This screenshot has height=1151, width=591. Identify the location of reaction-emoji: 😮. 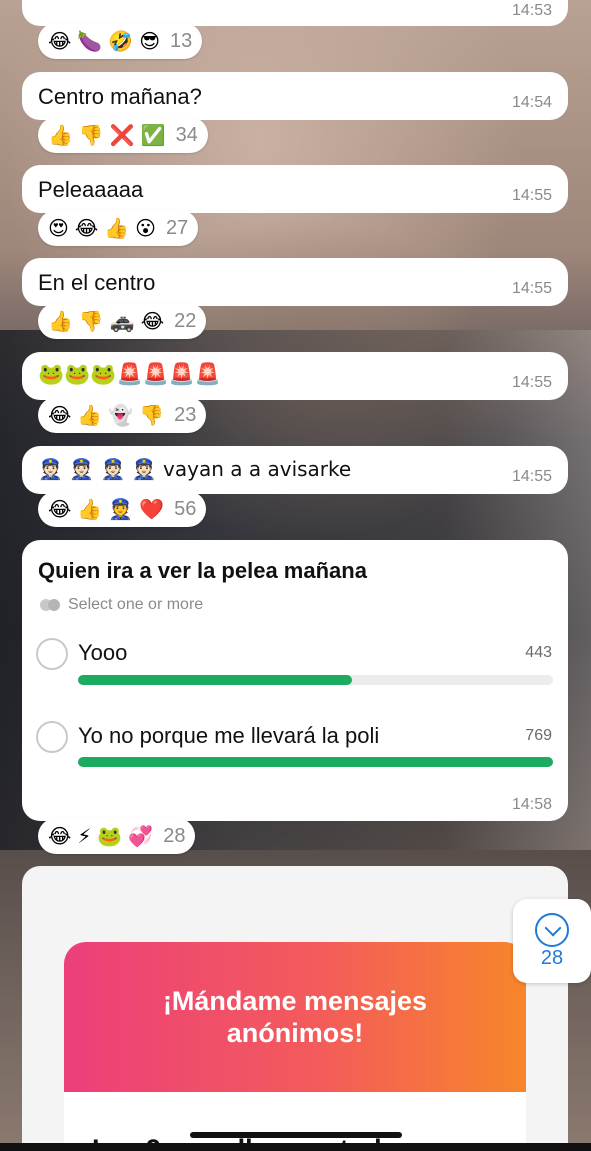
(145, 228).